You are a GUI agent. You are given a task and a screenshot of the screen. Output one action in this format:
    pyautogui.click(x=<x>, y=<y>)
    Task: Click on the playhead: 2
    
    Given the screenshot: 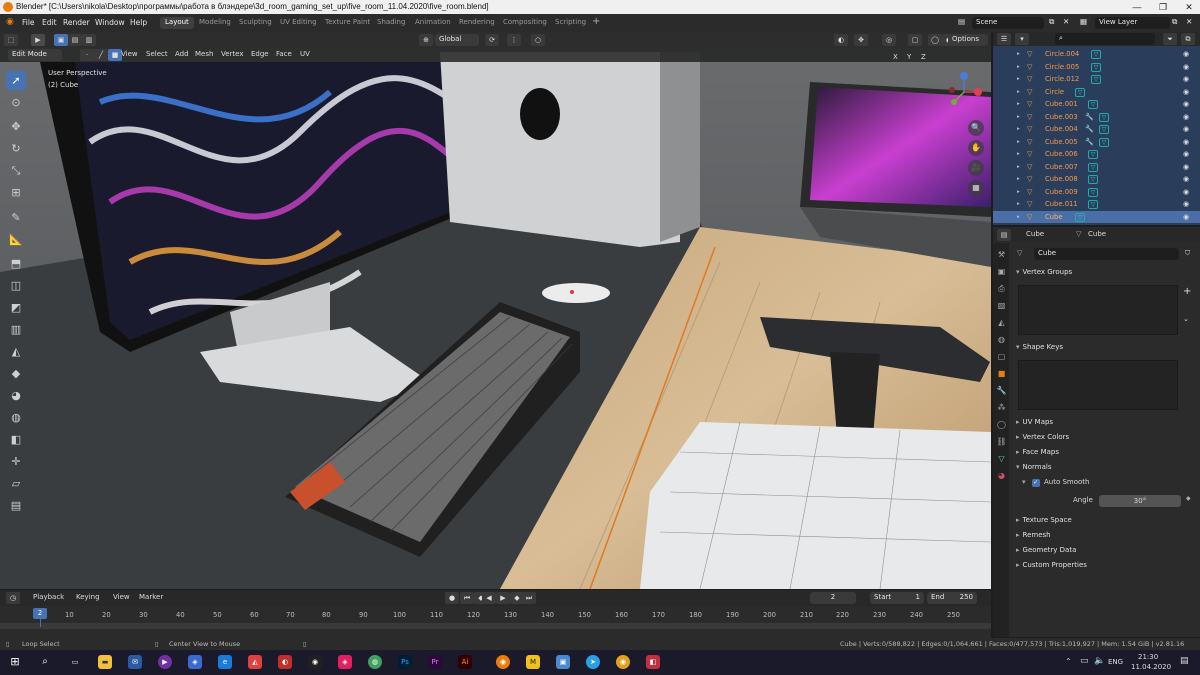 What is the action you would take?
    pyautogui.click(x=40, y=613)
    